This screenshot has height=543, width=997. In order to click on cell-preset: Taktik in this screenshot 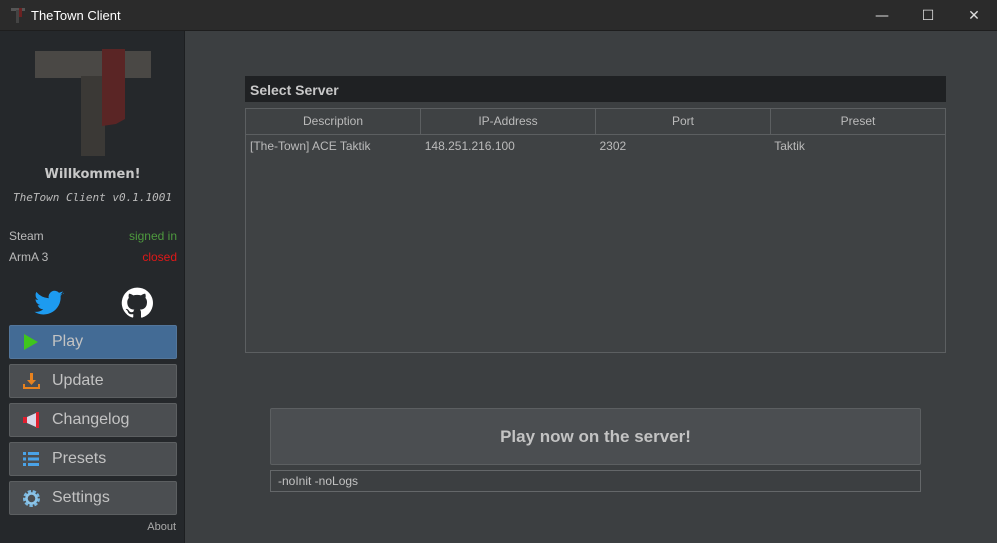, I will do `click(789, 146)`.